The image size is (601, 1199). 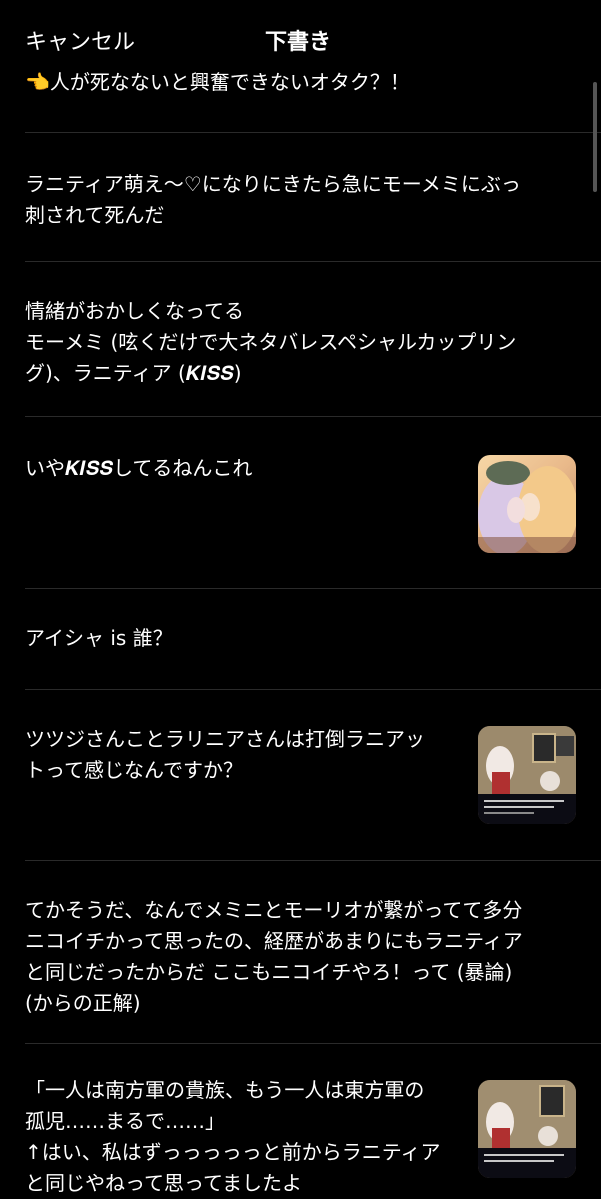 I want to click on draft-item: ラニティア萌え〜♡になりにきたら急にモーメミにぶっ 刺されて死んだ, so click(x=300, y=197).